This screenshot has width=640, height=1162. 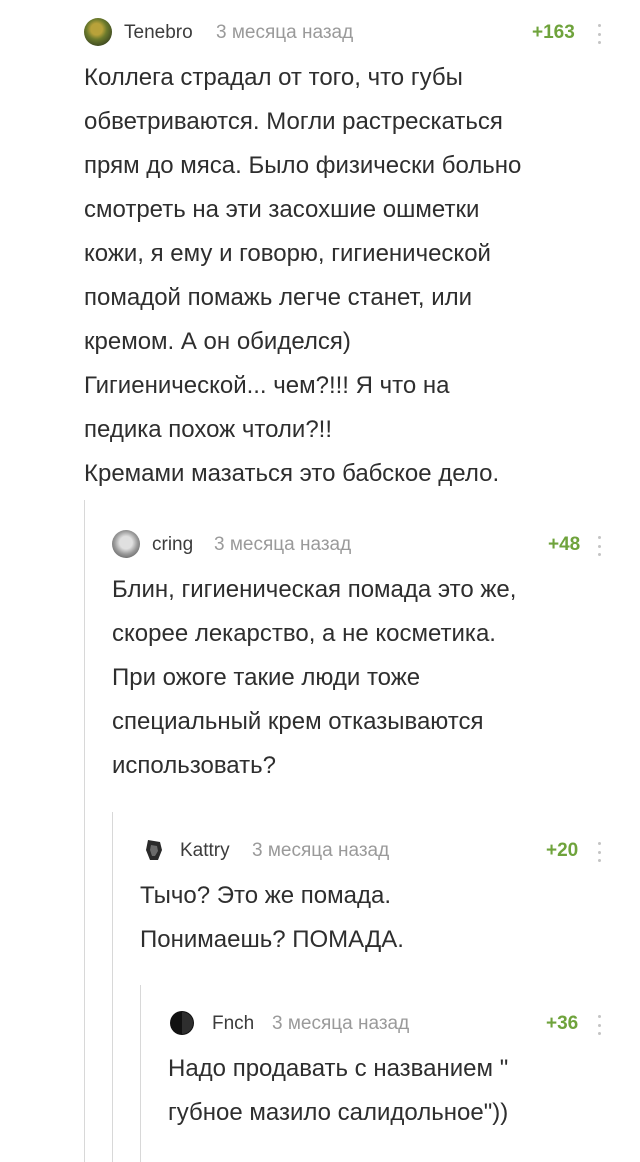 What do you see at coordinates (272, 939) in the screenshot?
I see `comment-line: Понимаешь? ПОМАДА.` at bounding box center [272, 939].